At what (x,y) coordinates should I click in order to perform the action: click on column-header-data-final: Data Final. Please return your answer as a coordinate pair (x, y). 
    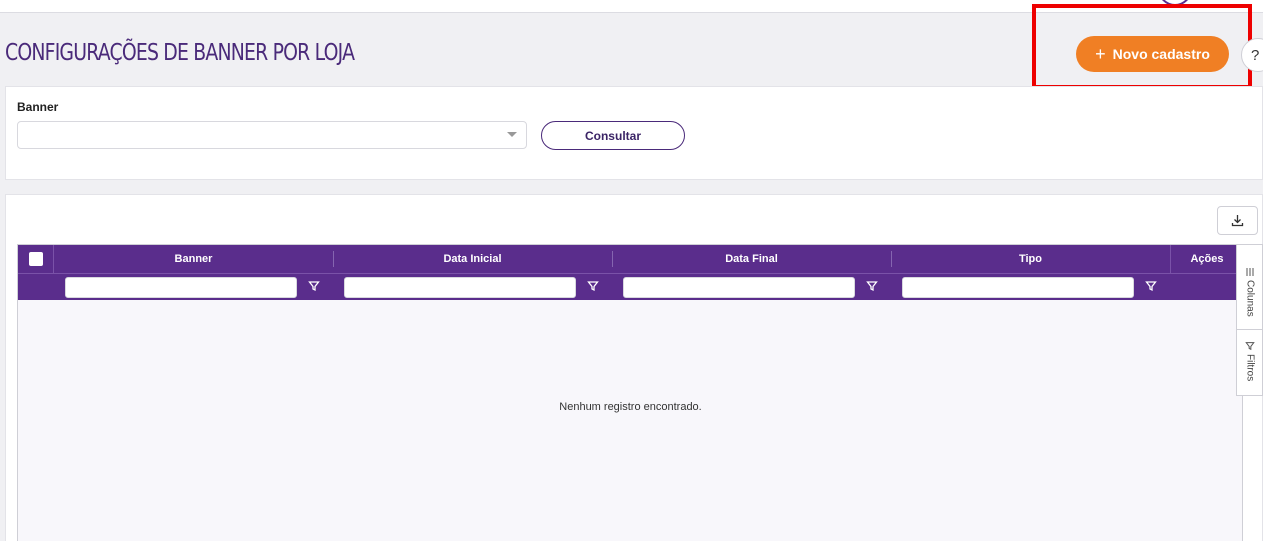
    Looking at the image, I should click on (751, 259).